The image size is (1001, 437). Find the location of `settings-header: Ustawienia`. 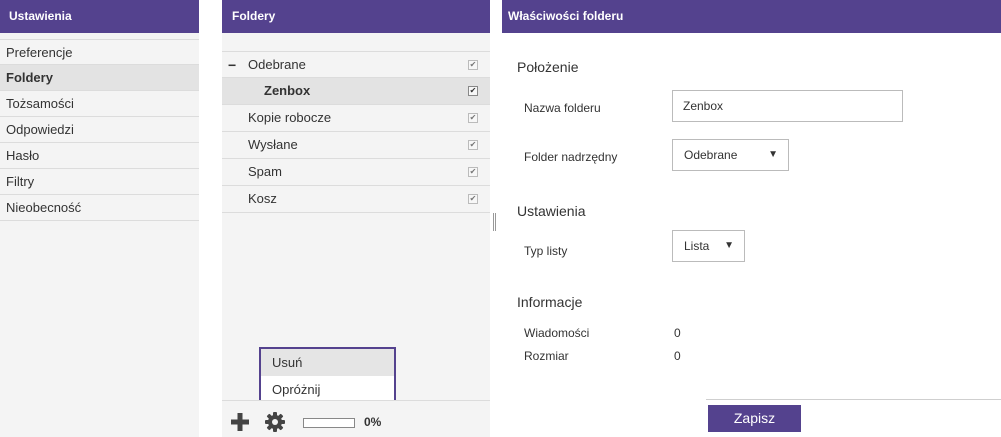

settings-header: Ustawienia is located at coordinates (99, 16).